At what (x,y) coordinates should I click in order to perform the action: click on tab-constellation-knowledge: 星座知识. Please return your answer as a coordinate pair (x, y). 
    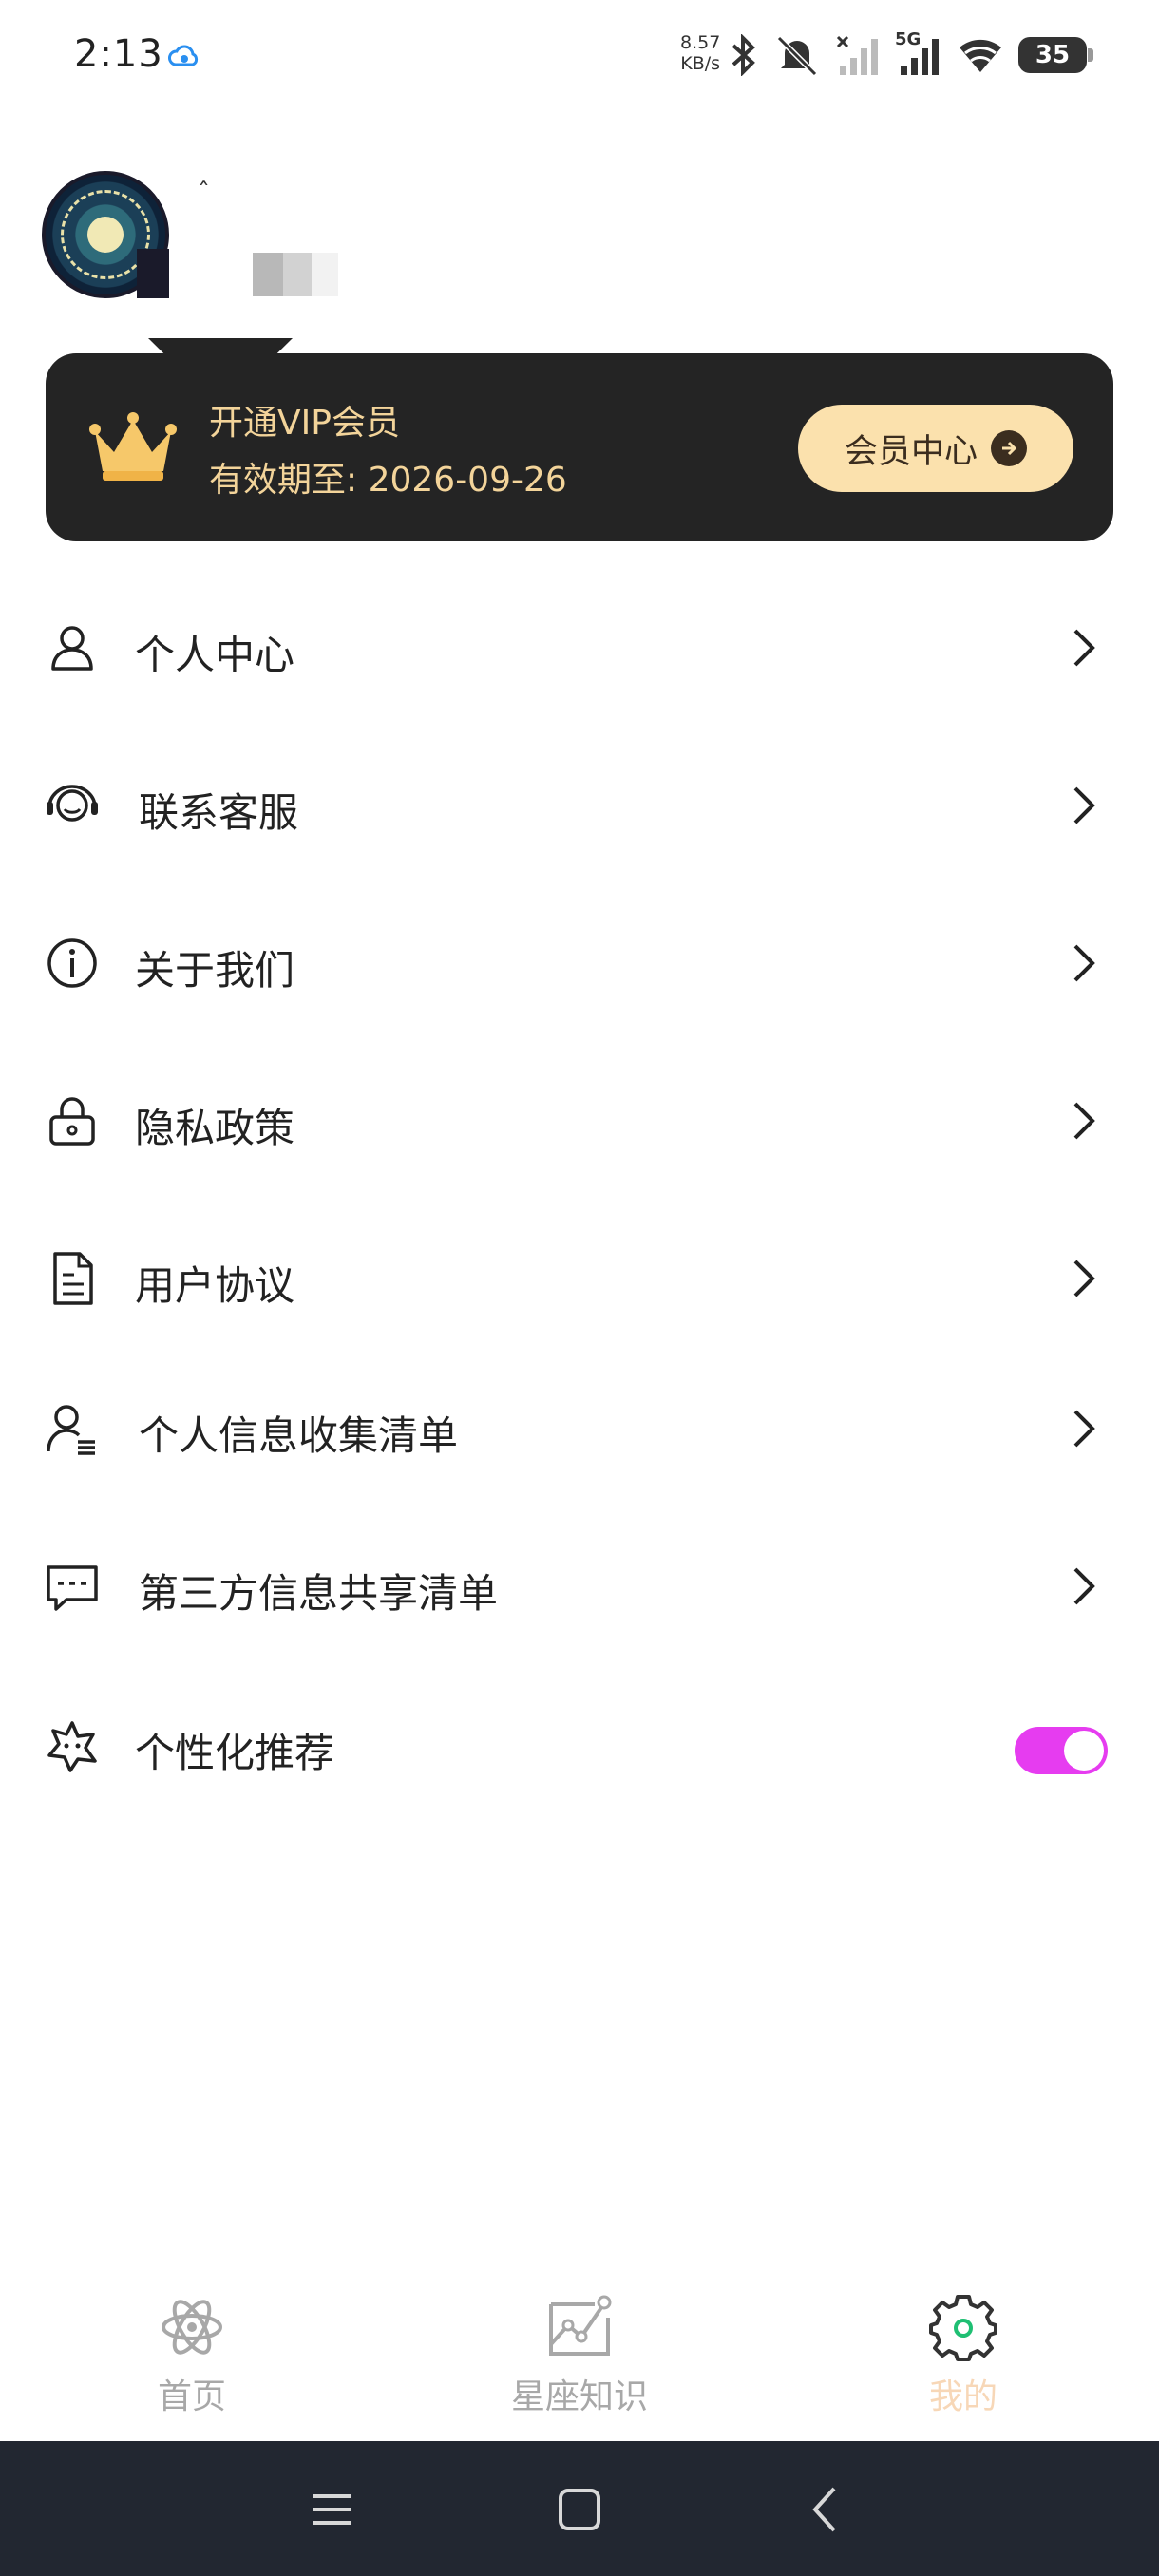
    Looking at the image, I should click on (580, 2362).